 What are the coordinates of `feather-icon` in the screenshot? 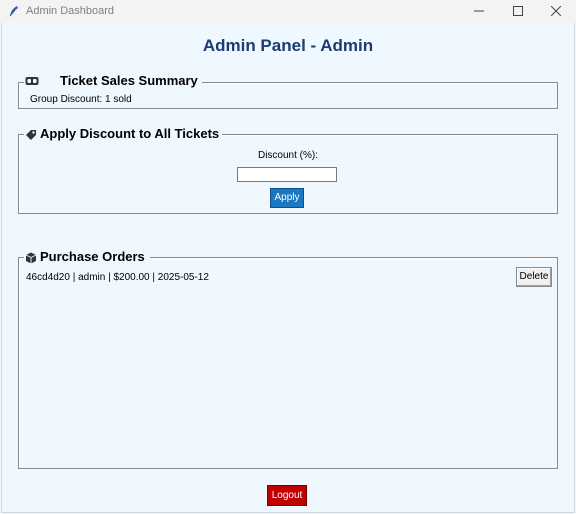 It's located at (14, 11).